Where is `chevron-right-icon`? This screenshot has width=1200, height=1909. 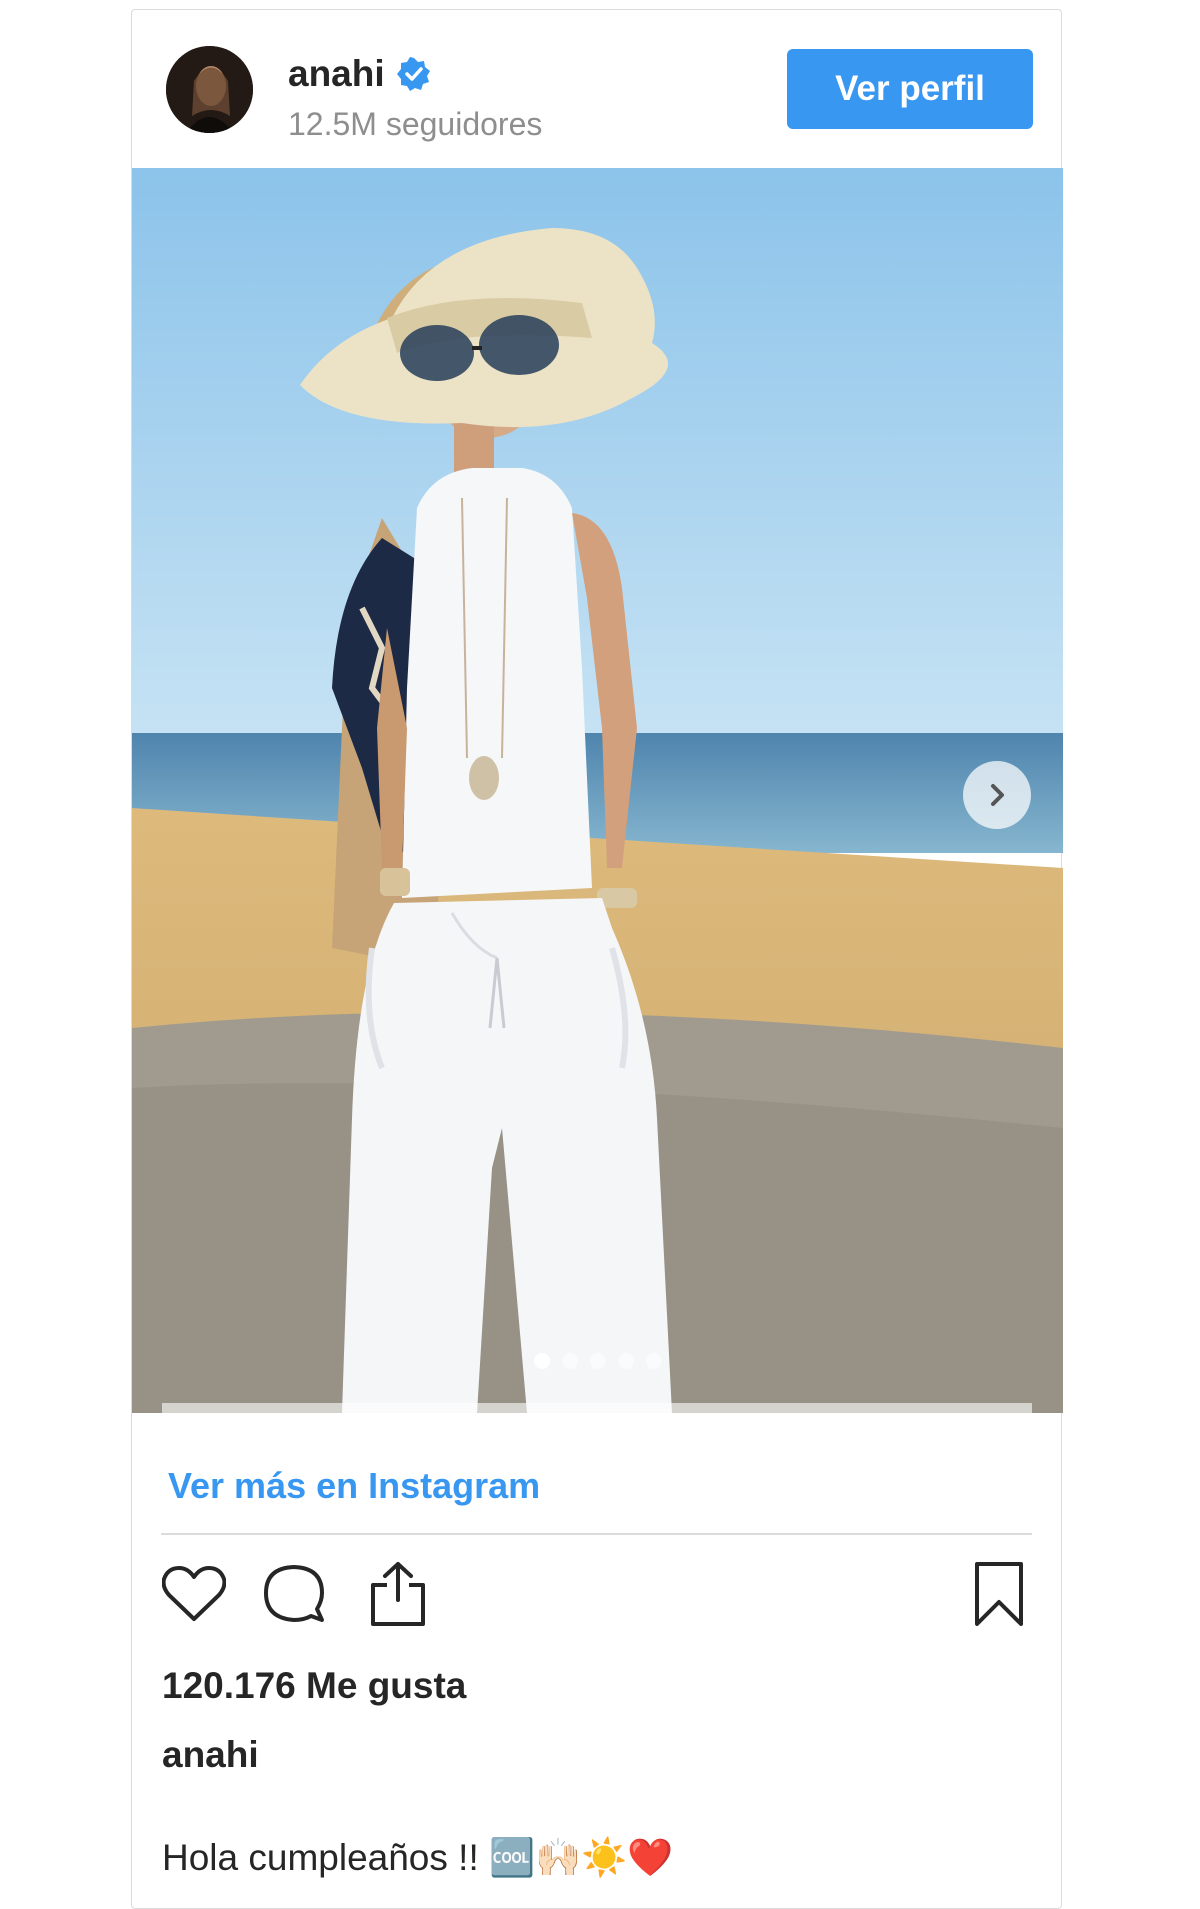
chevron-right-icon is located at coordinates (997, 795).